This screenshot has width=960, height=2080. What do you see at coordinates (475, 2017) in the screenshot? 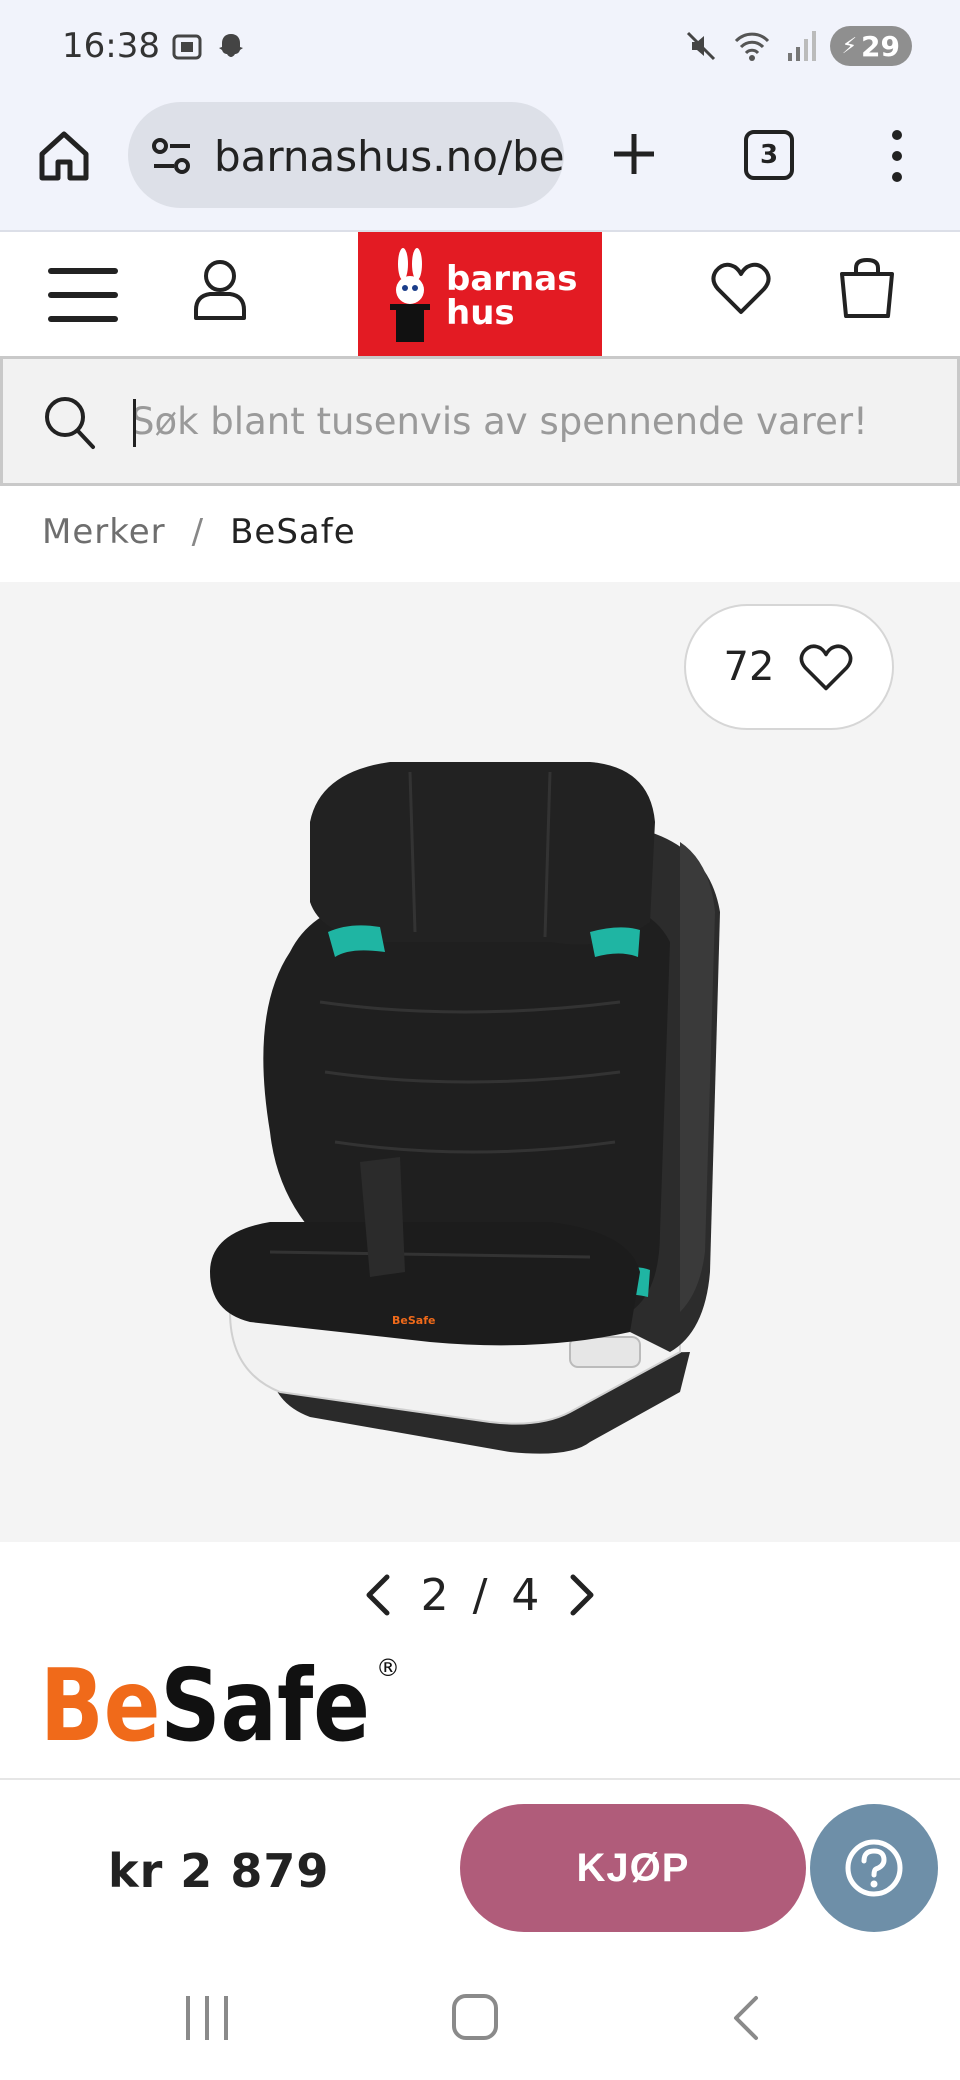
I see `home-nav-icon` at bounding box center [475, 2017].